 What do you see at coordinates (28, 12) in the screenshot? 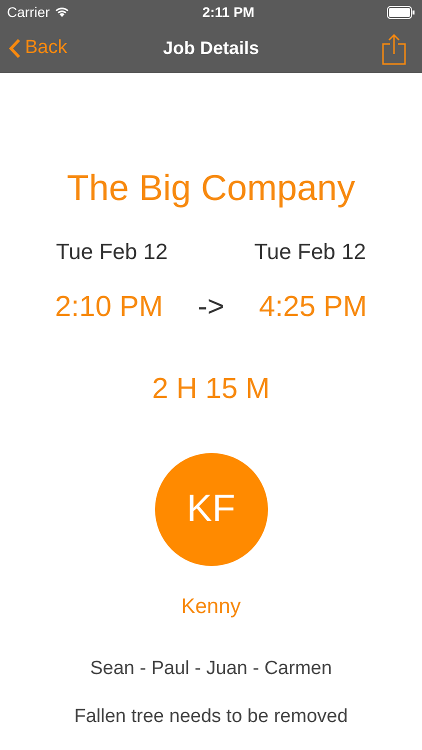
I see `carrier-label: Carrier` at bounding box center [28, 12].